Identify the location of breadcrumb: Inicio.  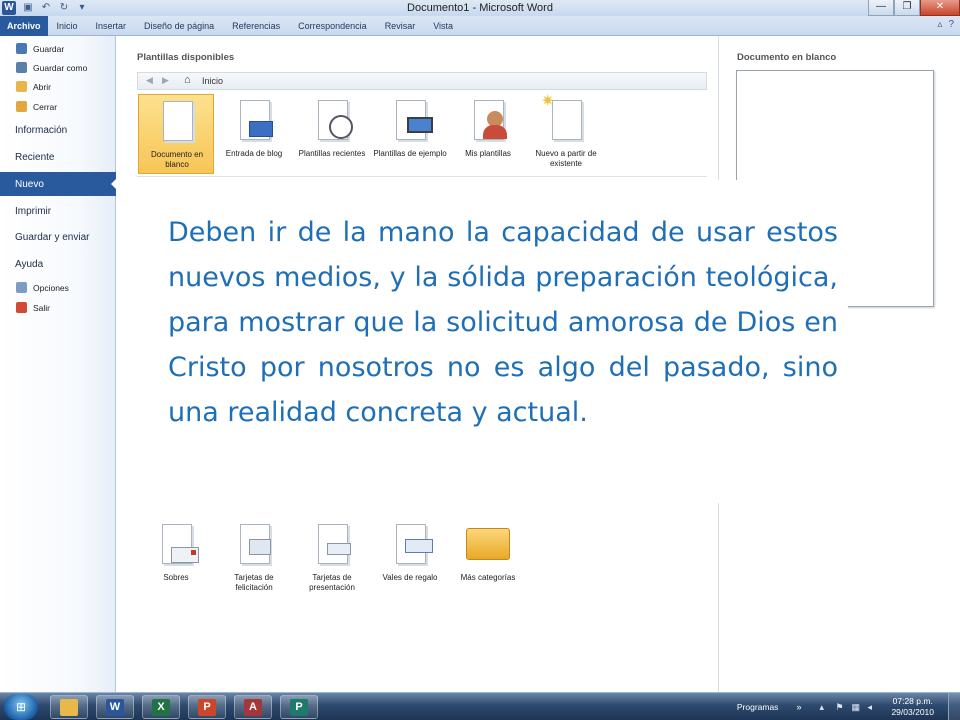
(212, 81).